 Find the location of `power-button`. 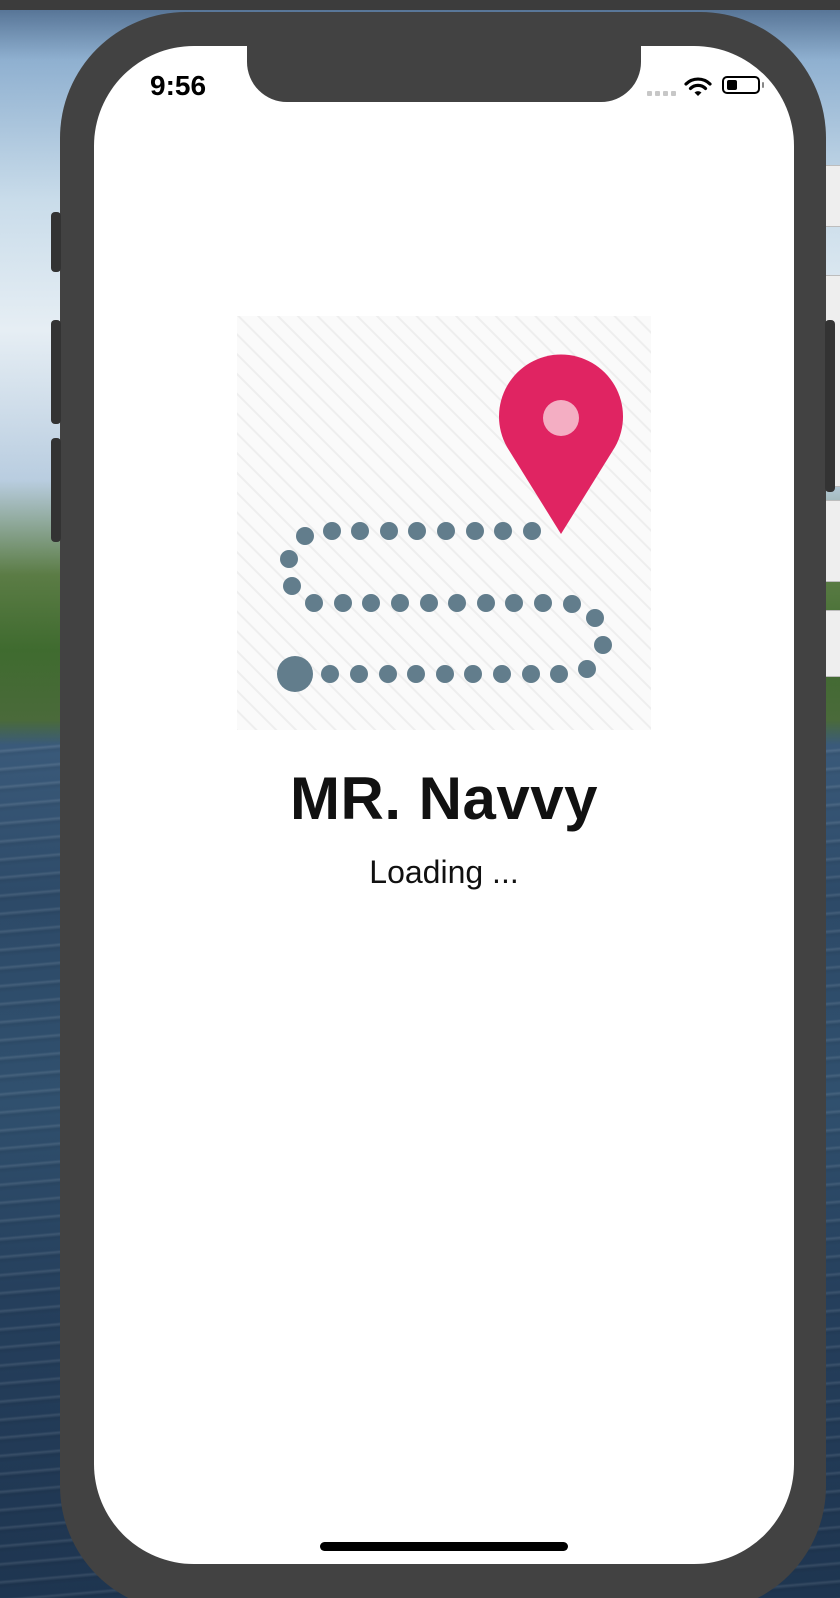

power-button is located at coordinates (830, 406).